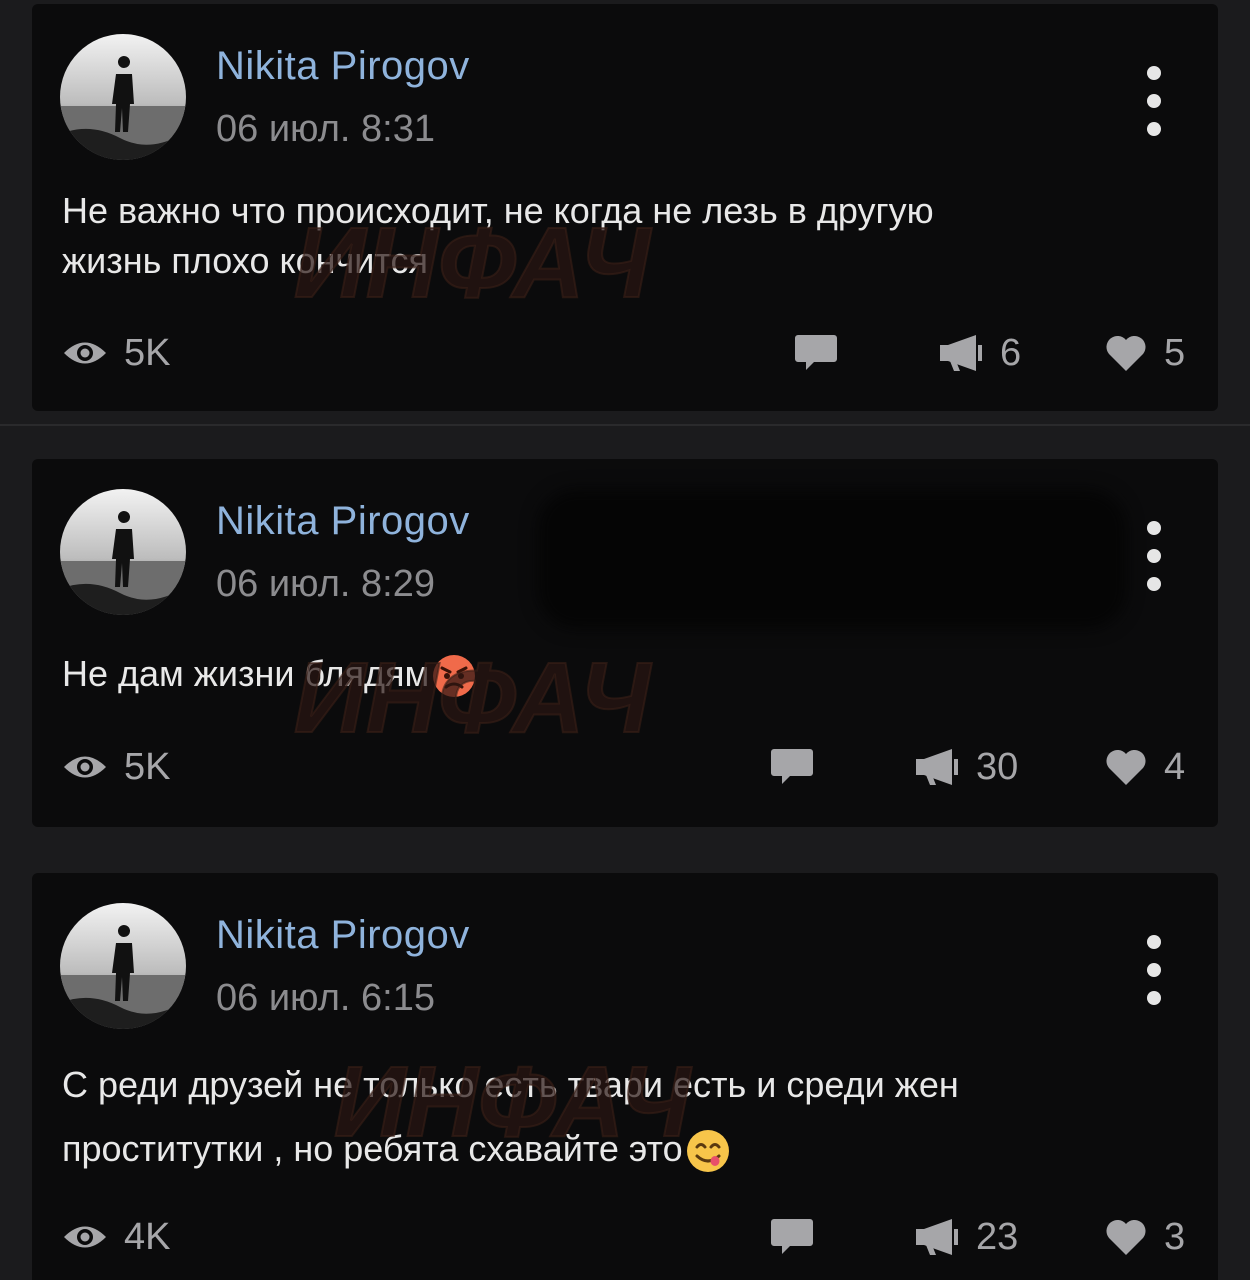 The height and width of the screenshot is (1280, 1250). What do you see at coordinates (707, 1151) in the screenshot?
I see `yummy-face-icon` at bounding box center [707, 1151].